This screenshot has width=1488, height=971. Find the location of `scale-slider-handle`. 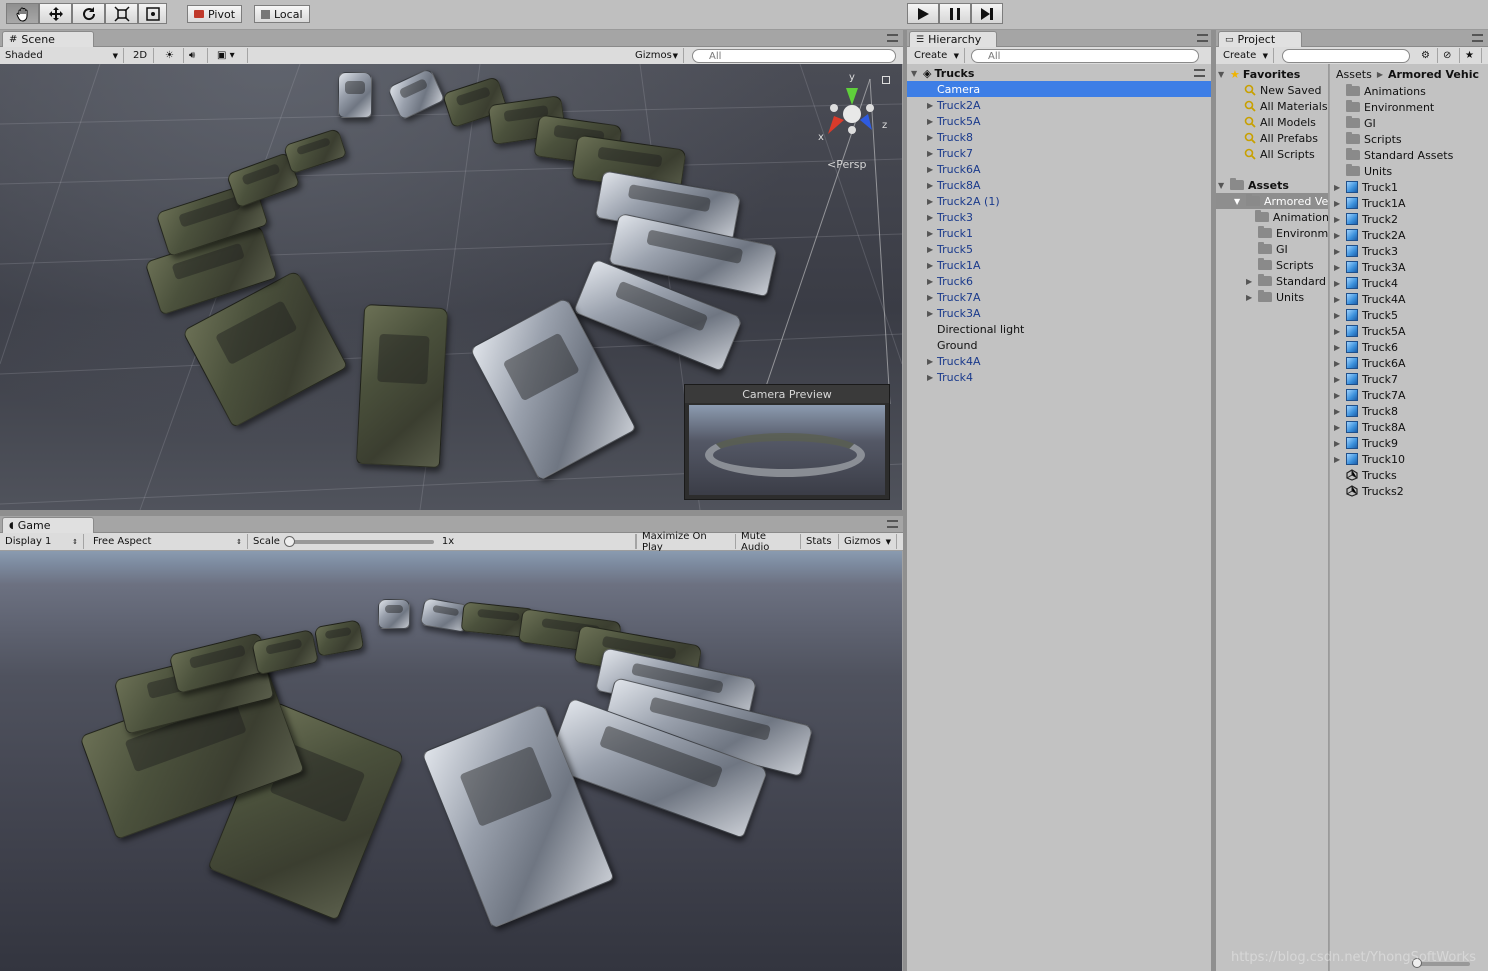

scale-slider-handle is located at coordinates (289, 541).